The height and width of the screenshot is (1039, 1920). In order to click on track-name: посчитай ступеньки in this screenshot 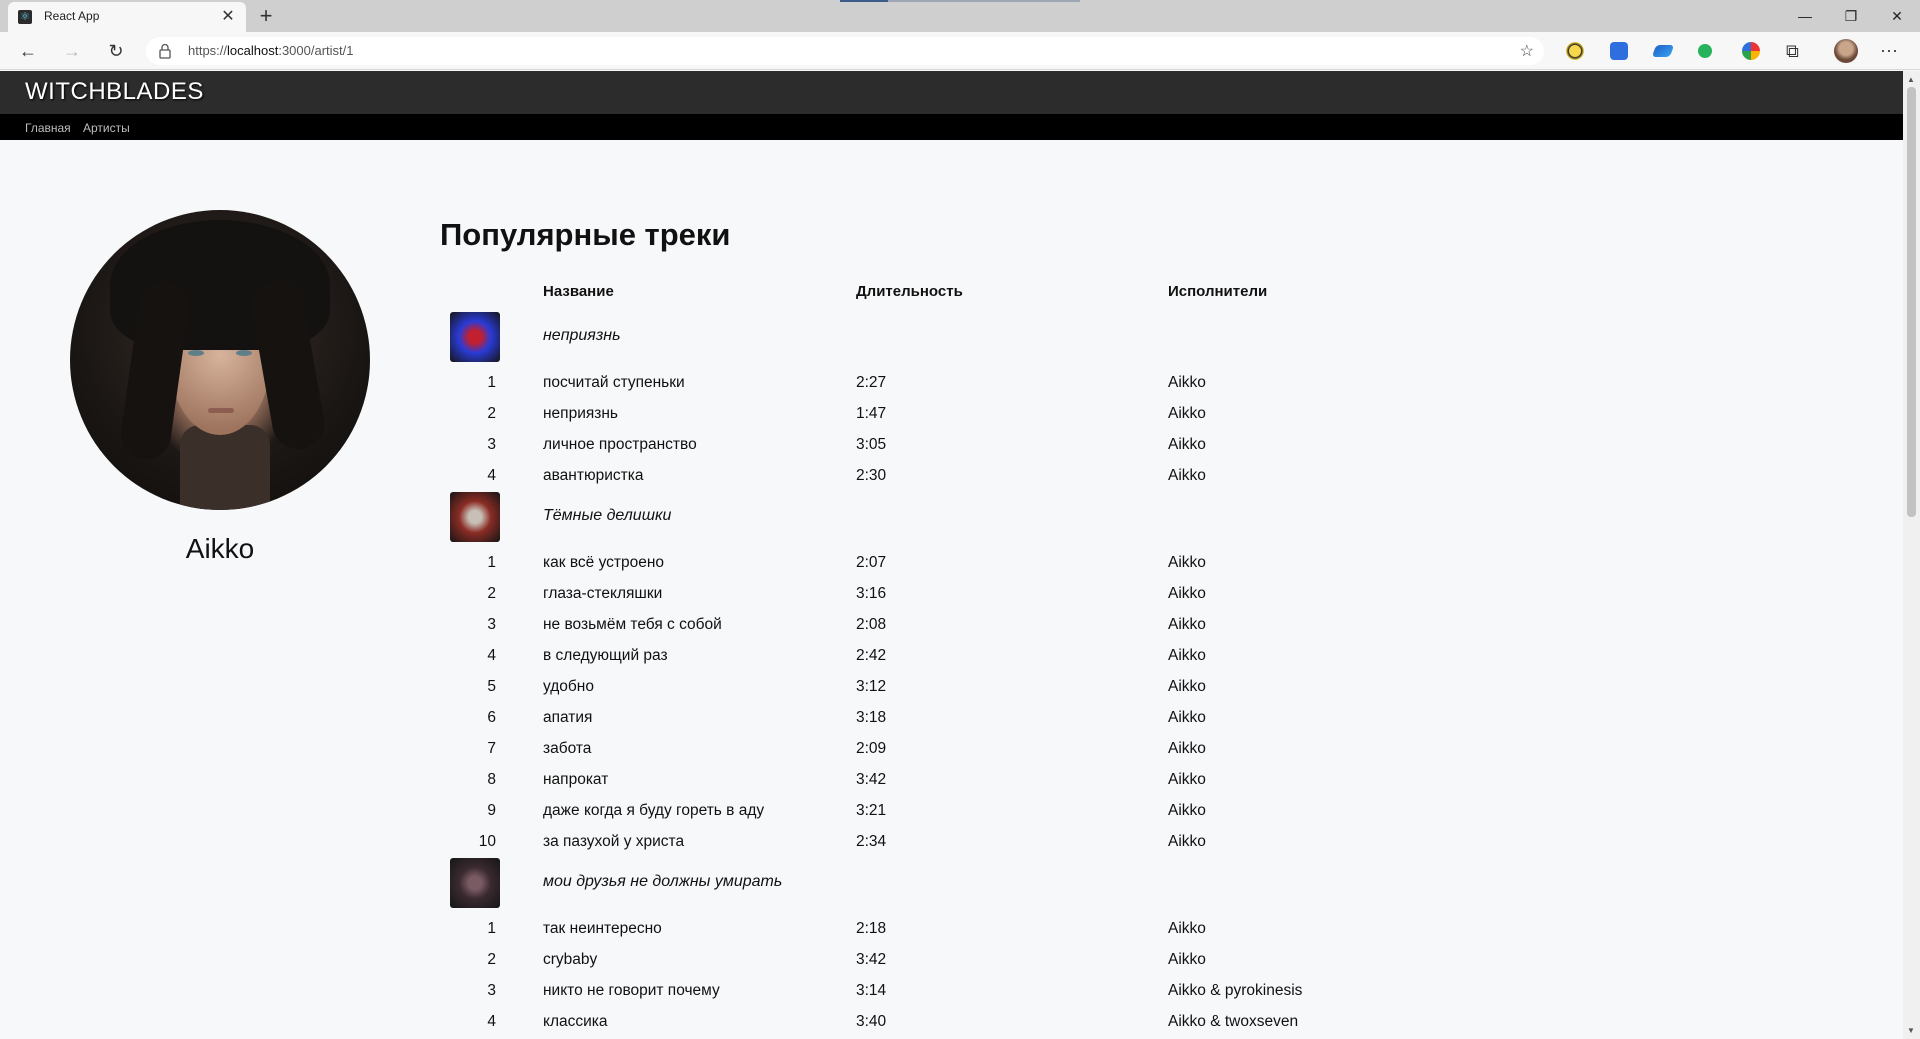, I will do `click(614, 382)`.